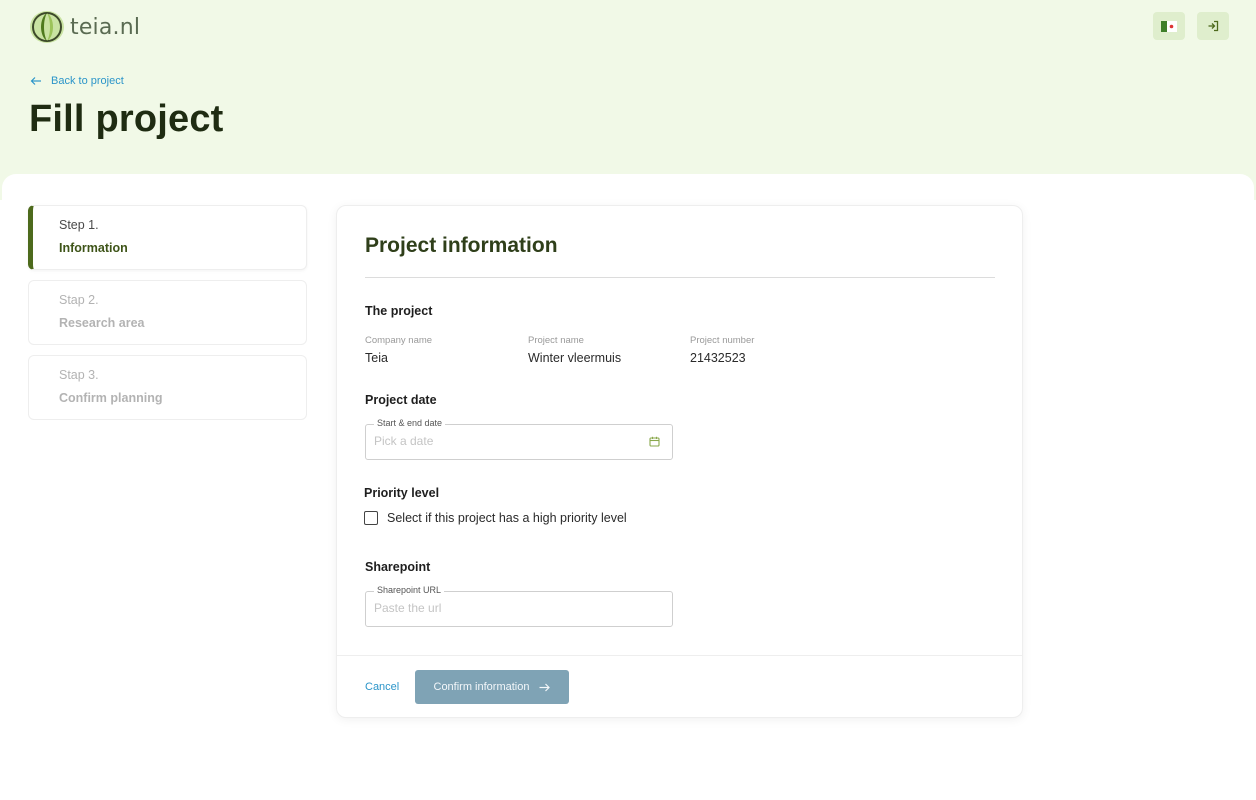 The width and height of the screenshot is (1256, 800). Describe the element at coordinates (167, 387) in the screenshot. I see `step-confirm-planning: Stap 3. Confirm planning` at that location.